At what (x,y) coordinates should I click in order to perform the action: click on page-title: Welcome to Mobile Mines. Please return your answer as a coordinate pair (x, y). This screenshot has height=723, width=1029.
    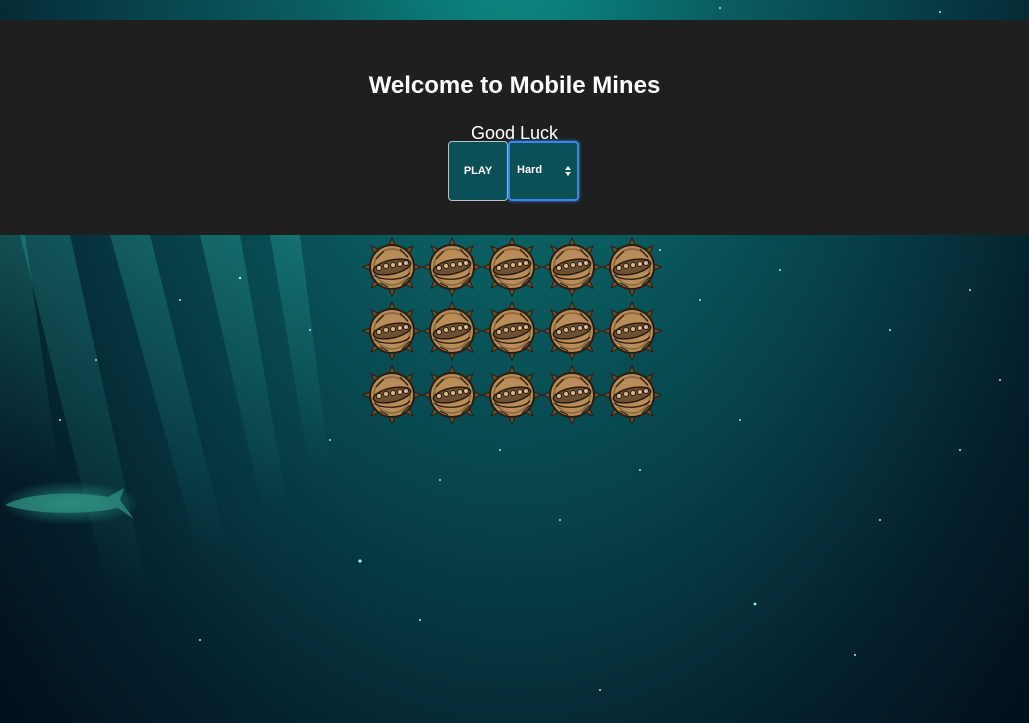
    Looking at the image, I should click on (514, 85).